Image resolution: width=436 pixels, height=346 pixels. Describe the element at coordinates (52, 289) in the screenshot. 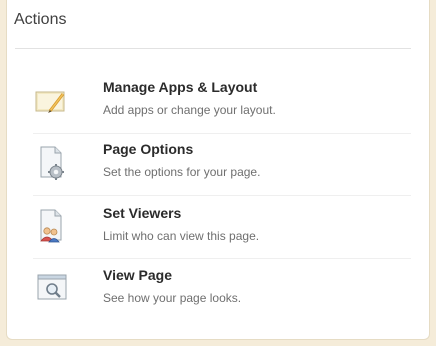

I see `page-magnifier-icon` at that location.